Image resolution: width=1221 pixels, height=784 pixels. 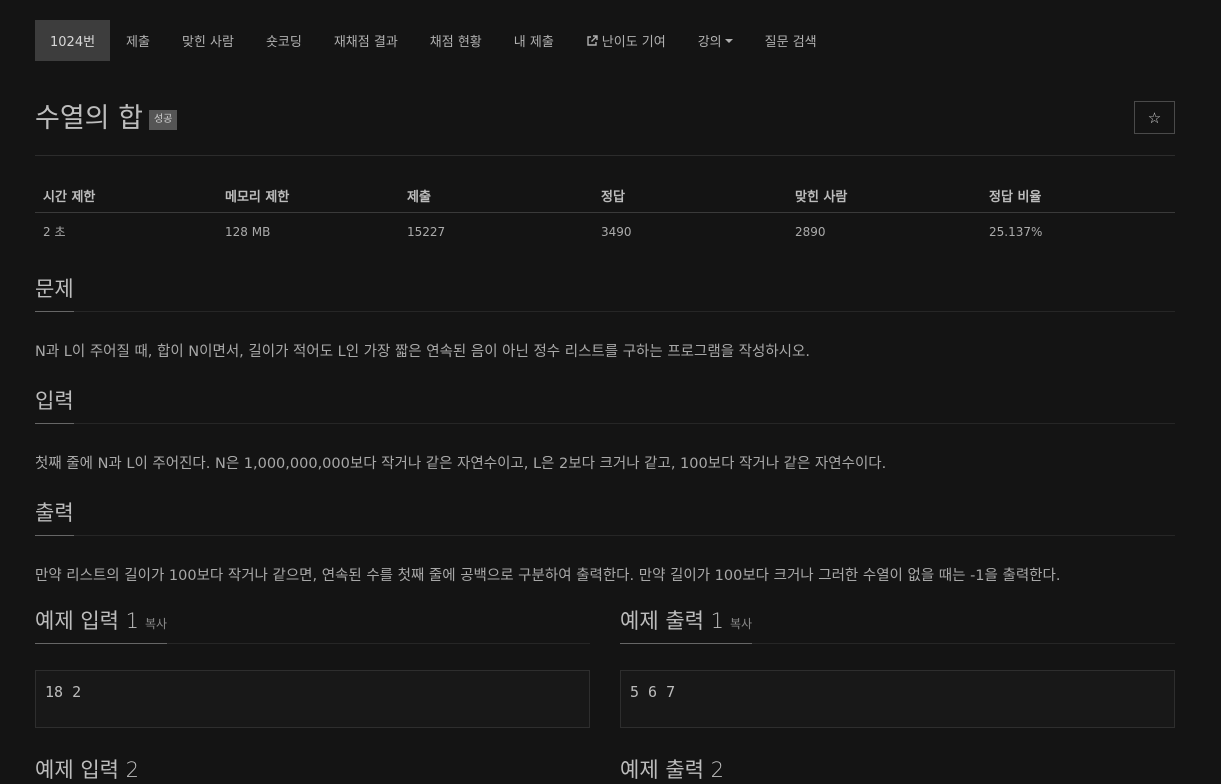 I want to click on sample-input-title: 예제 입력 1 복사, so click(x=101, y=624).